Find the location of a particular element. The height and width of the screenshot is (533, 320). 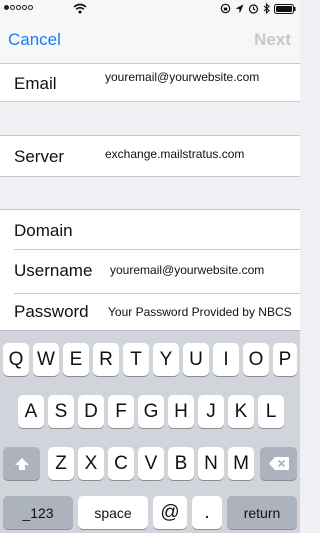

key-g: G is located at coordinates (151, 411).